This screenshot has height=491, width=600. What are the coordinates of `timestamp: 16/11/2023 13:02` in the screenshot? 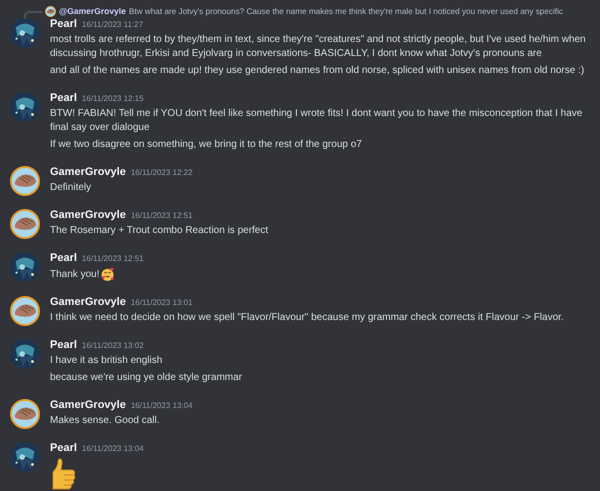 It's located at (113, 345).